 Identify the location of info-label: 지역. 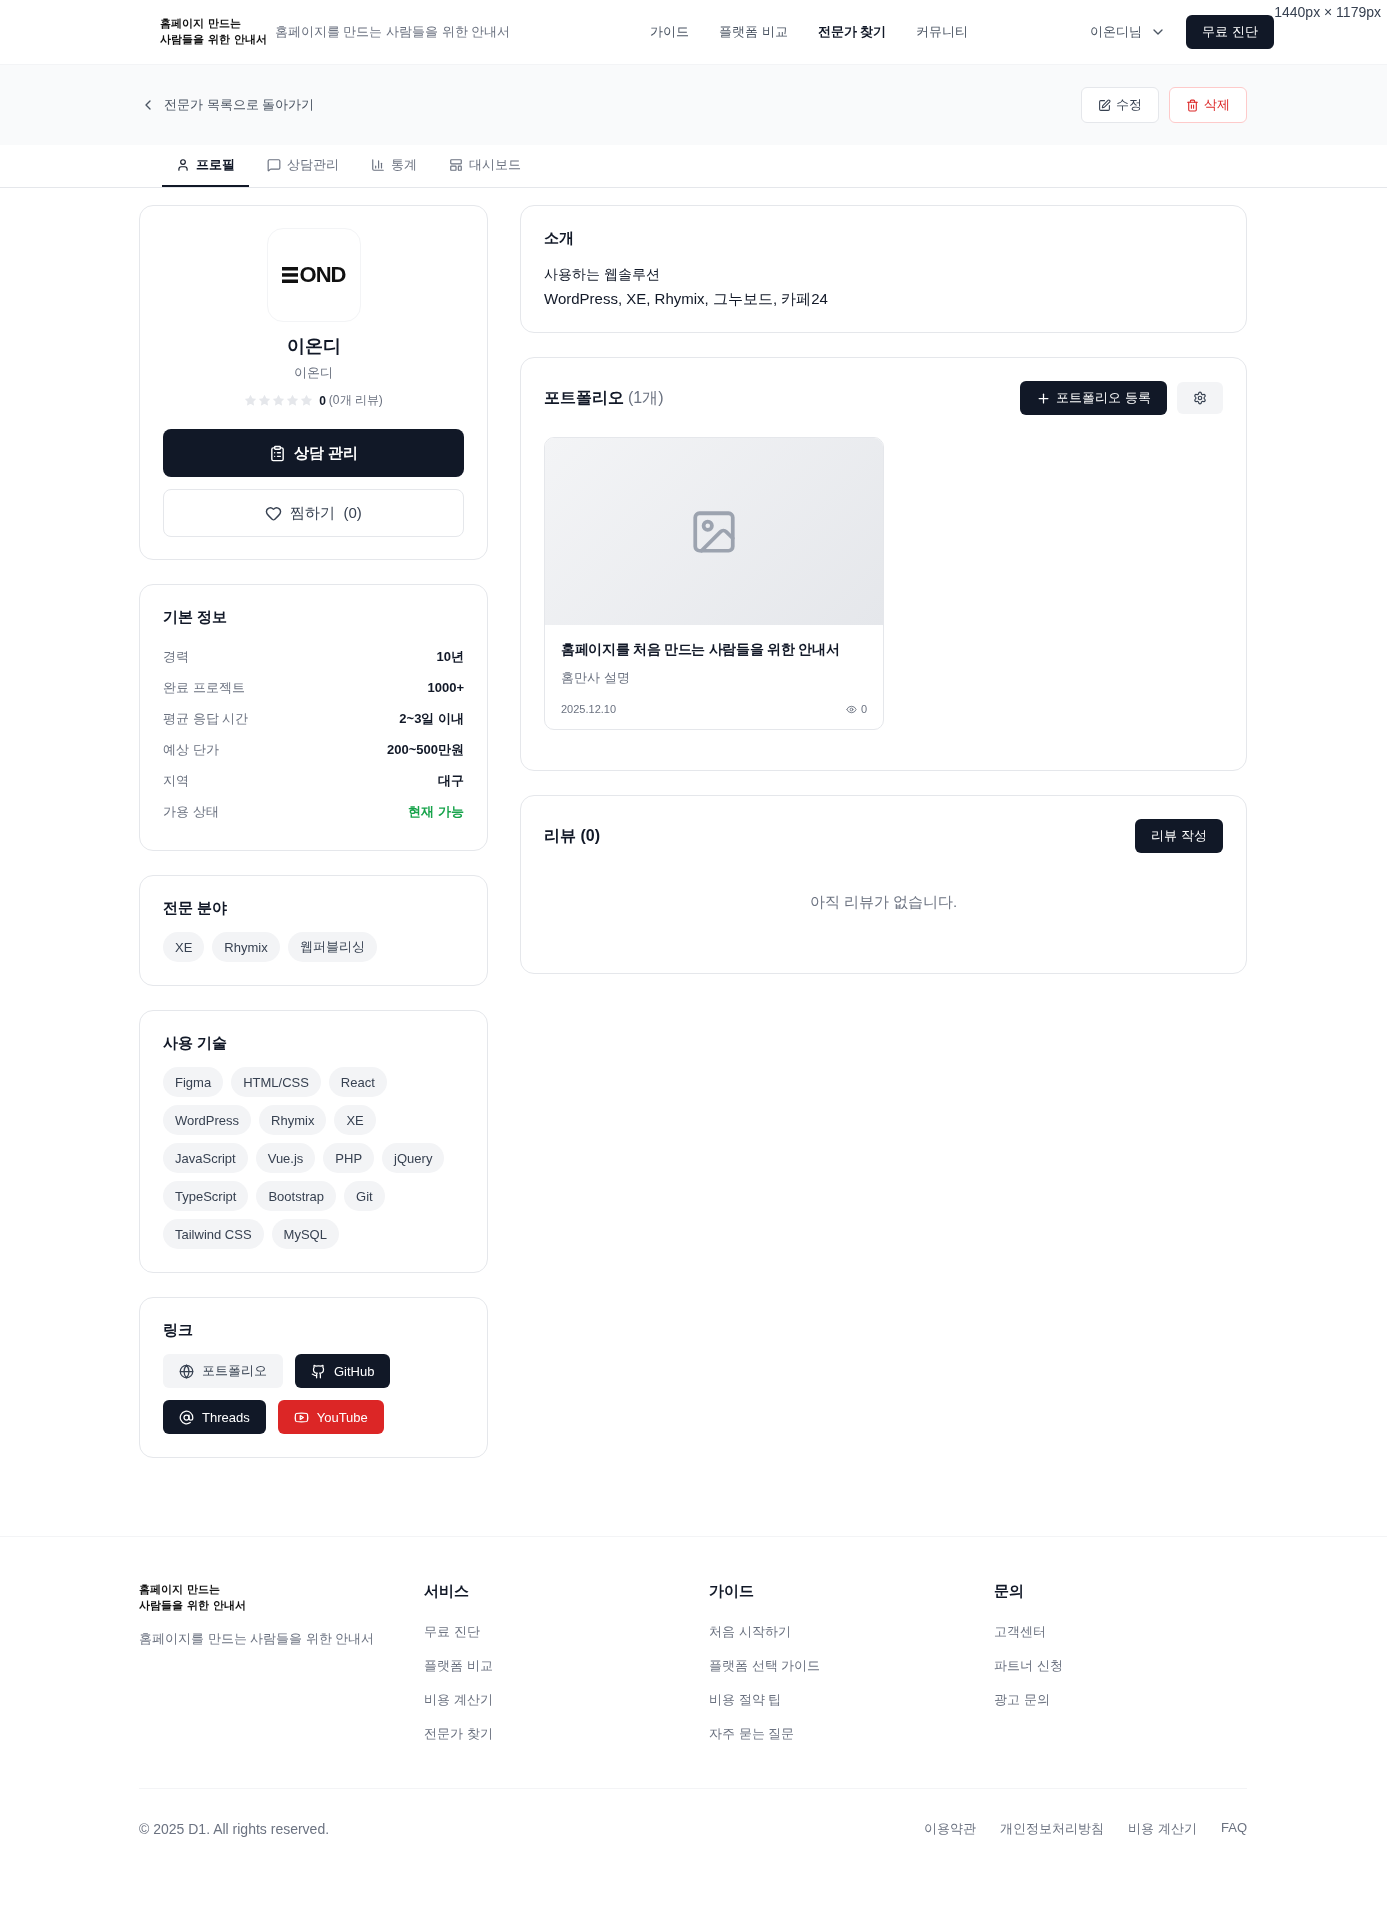
(176, 780).